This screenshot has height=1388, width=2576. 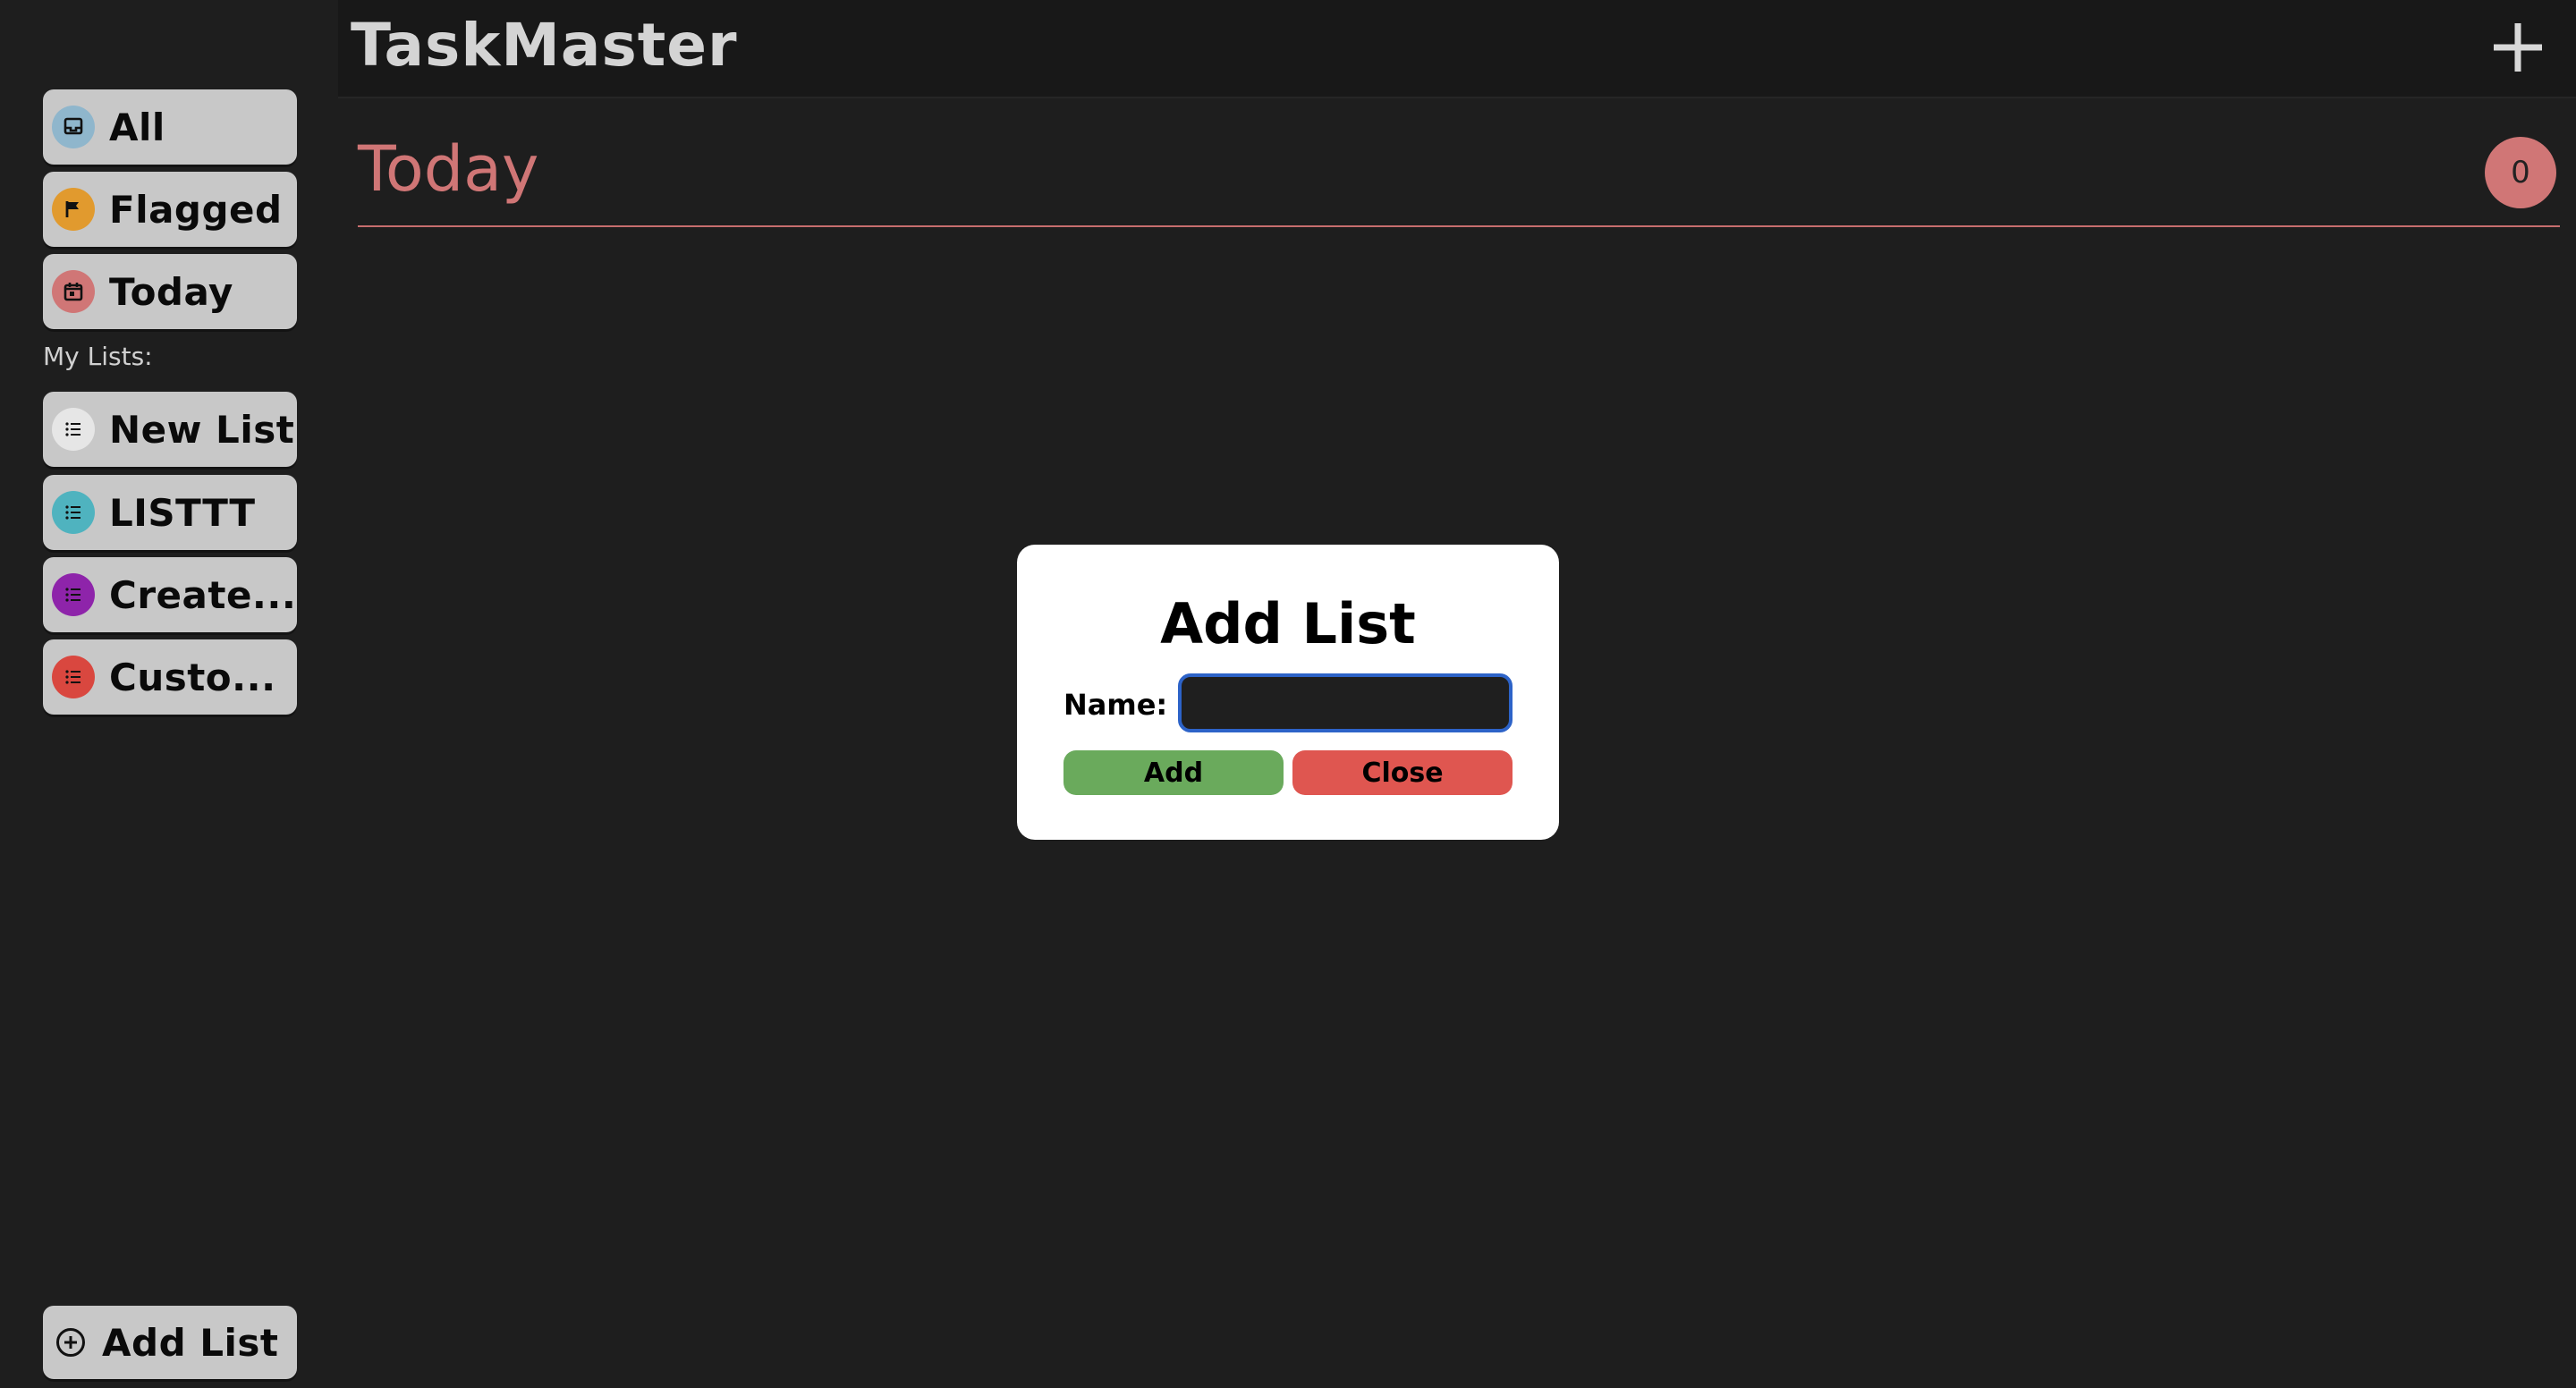 I want to click on calendar-icon, so click(x=73, y=291).